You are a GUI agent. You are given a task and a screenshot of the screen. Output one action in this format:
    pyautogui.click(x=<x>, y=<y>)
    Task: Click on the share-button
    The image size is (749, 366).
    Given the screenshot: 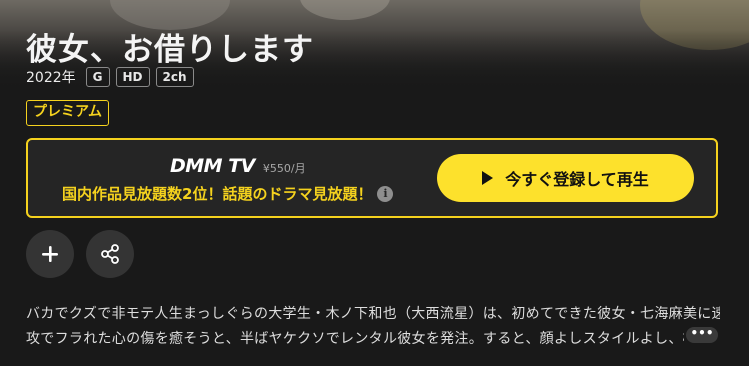 What is the action you would take?
    pyautogui.click(x=110, y=254)
    